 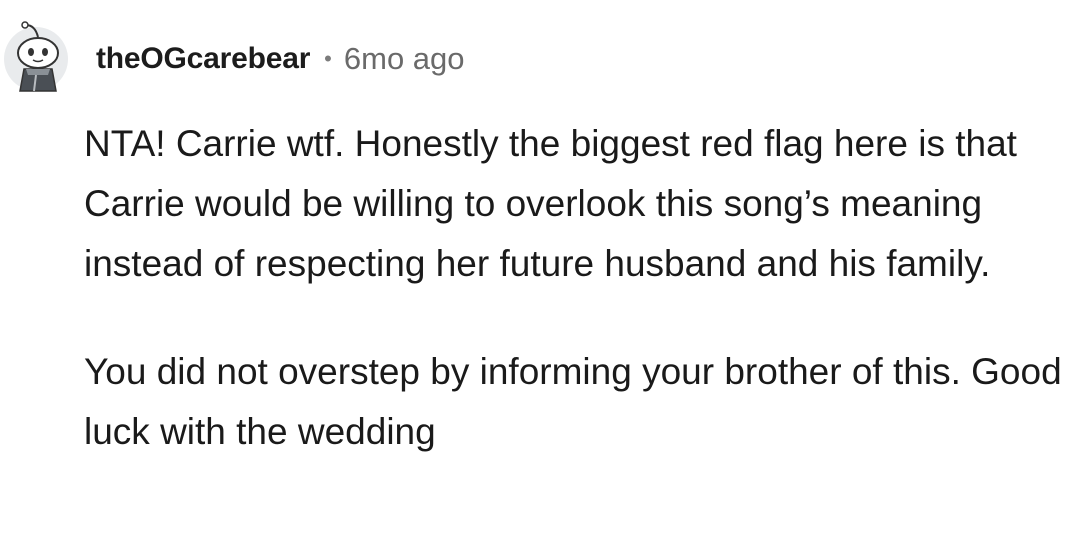 I want to click on username: theOGcarebear, so click(x=203, y=59).